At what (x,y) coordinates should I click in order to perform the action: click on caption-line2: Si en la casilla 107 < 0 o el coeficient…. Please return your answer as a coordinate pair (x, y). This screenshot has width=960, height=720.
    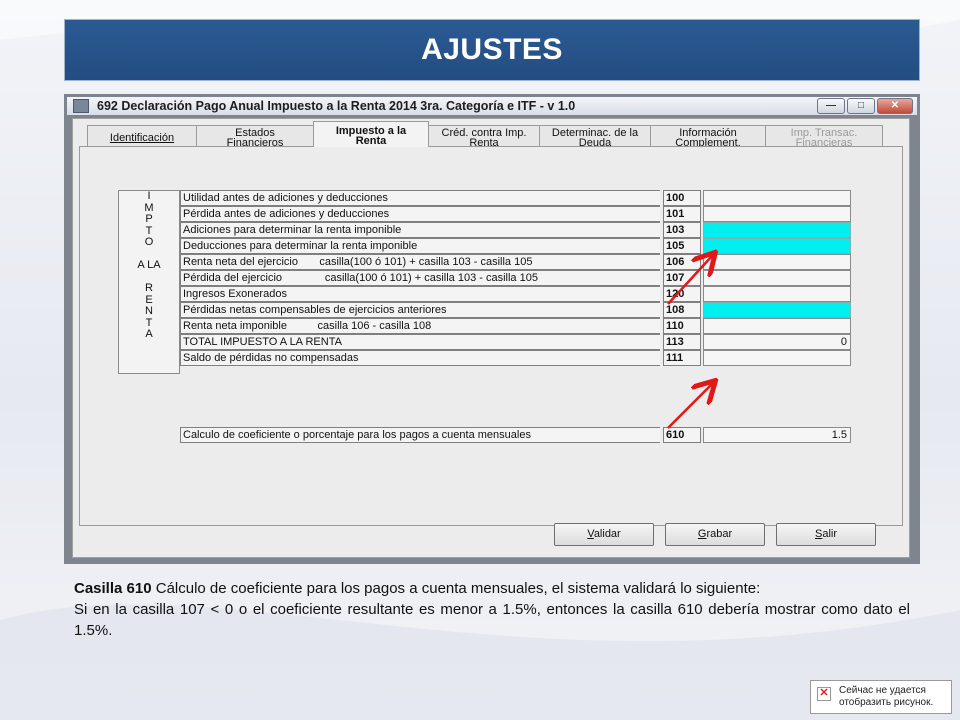
    Looking at the image, I should click on (492, 620).